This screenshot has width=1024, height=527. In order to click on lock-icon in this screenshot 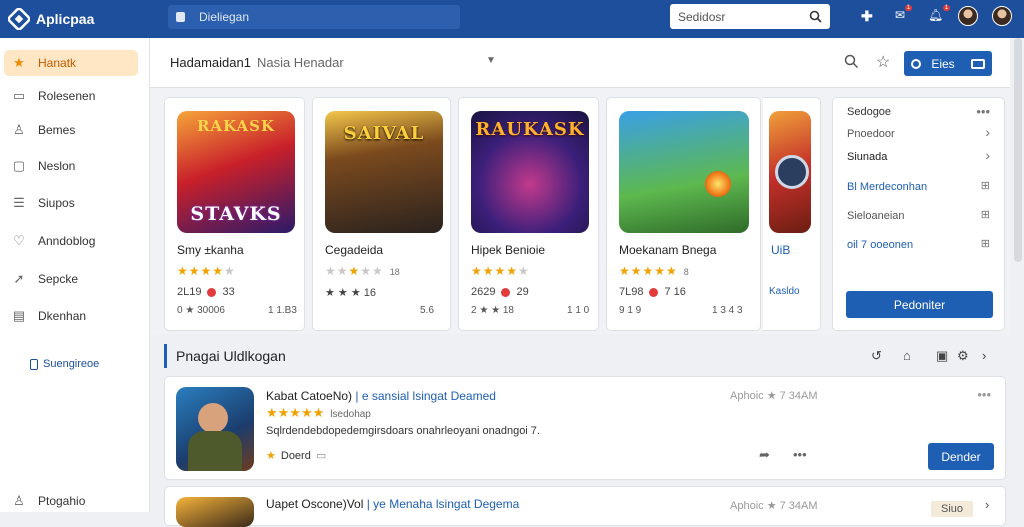, I will do `click(180, 17)`.